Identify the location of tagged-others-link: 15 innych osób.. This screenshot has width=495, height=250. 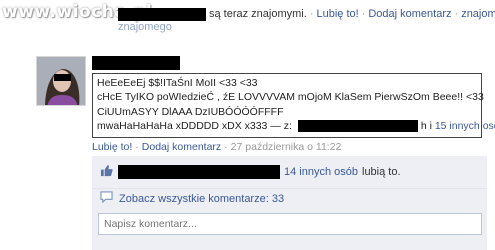
(465, 126).